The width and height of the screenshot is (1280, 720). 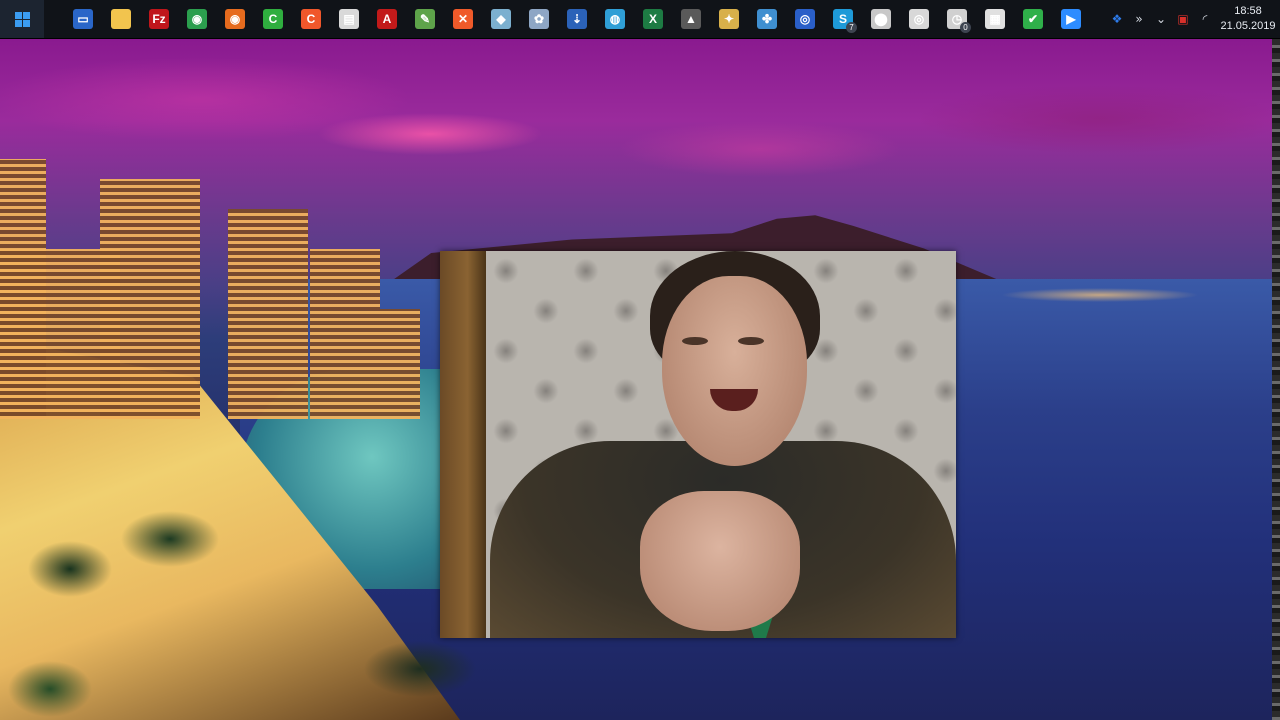 I want to click on windows-logo-icon, so click(x=22, y=19).